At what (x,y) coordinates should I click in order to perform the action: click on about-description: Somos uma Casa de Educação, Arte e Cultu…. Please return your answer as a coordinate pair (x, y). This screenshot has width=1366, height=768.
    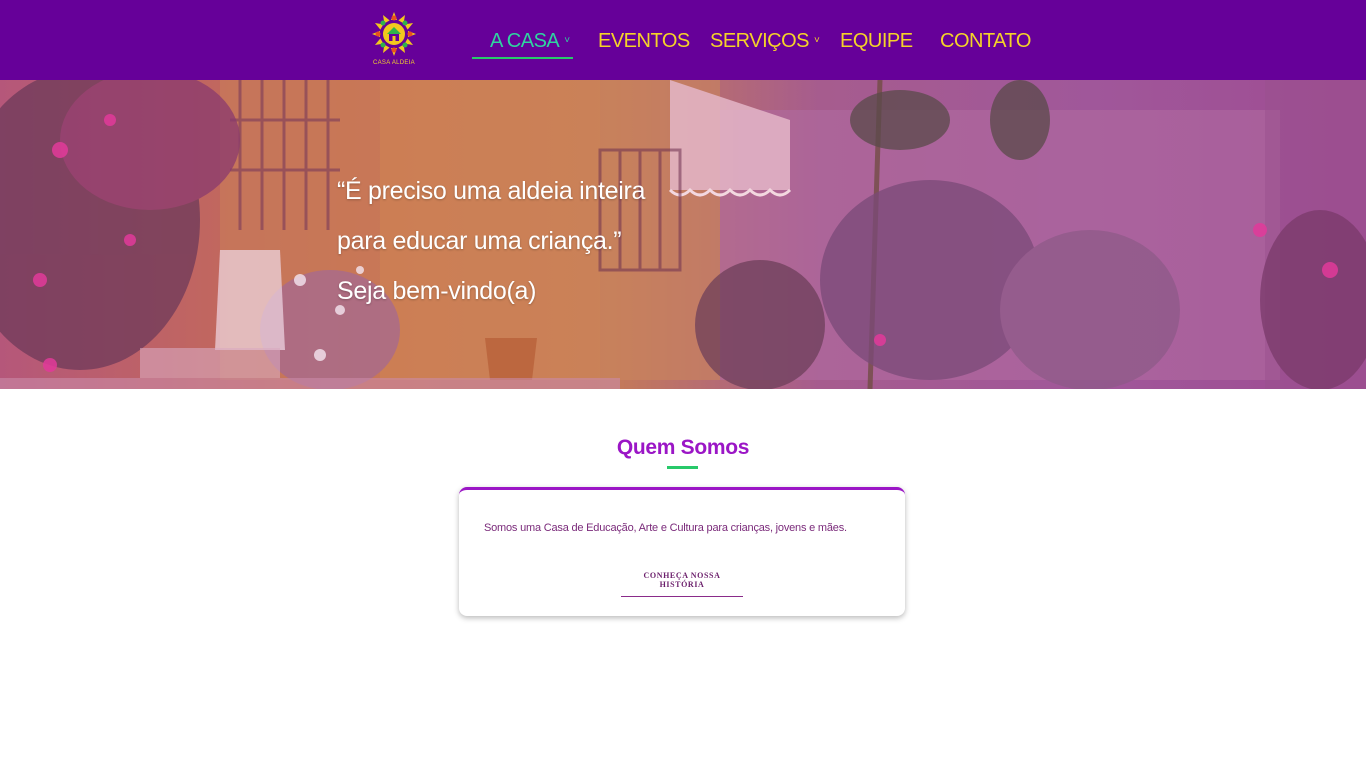
    Looking at the image, I should click on (665, 528).